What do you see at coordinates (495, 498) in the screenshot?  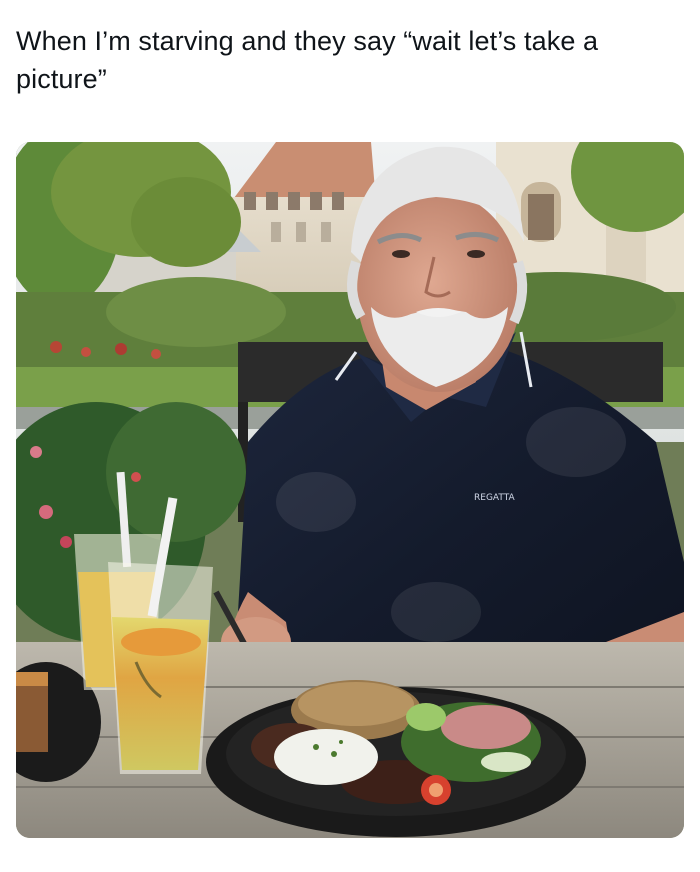 I see `shirt-logo: REGATTA` at bounding box center [495, 498].